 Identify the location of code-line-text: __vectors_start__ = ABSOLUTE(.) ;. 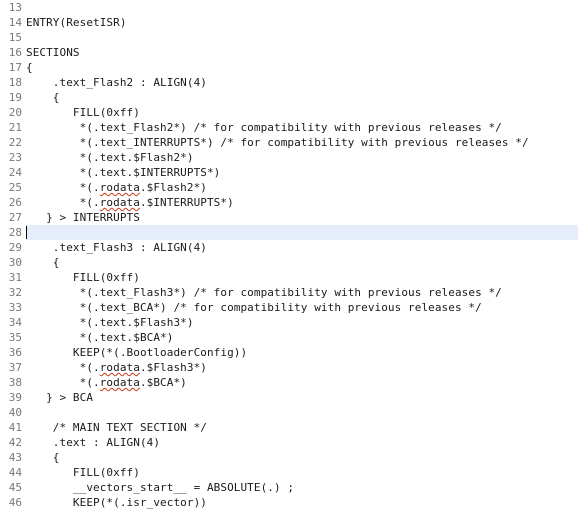
(302, 487).